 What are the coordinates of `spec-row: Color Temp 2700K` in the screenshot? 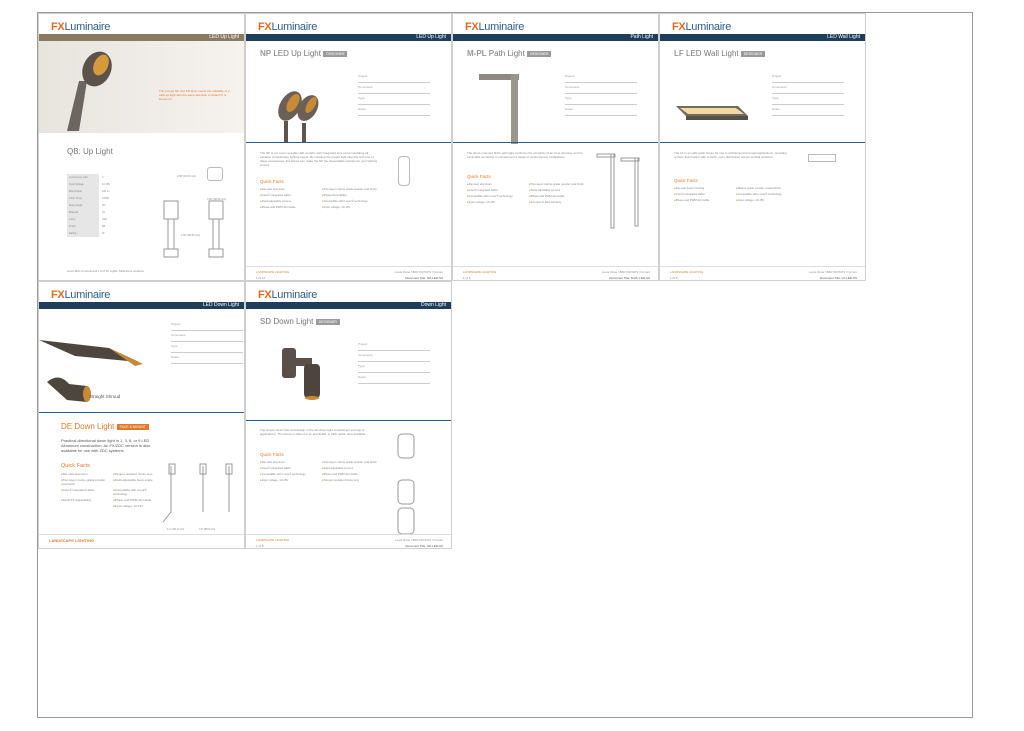 It's located at (97, 198).